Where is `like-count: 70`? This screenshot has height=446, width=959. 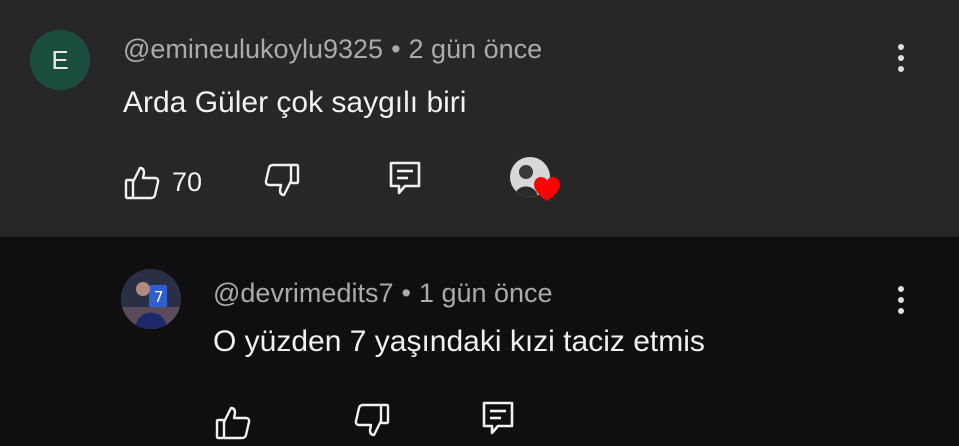 like-count: 70 is located at coordinates (187, 182).